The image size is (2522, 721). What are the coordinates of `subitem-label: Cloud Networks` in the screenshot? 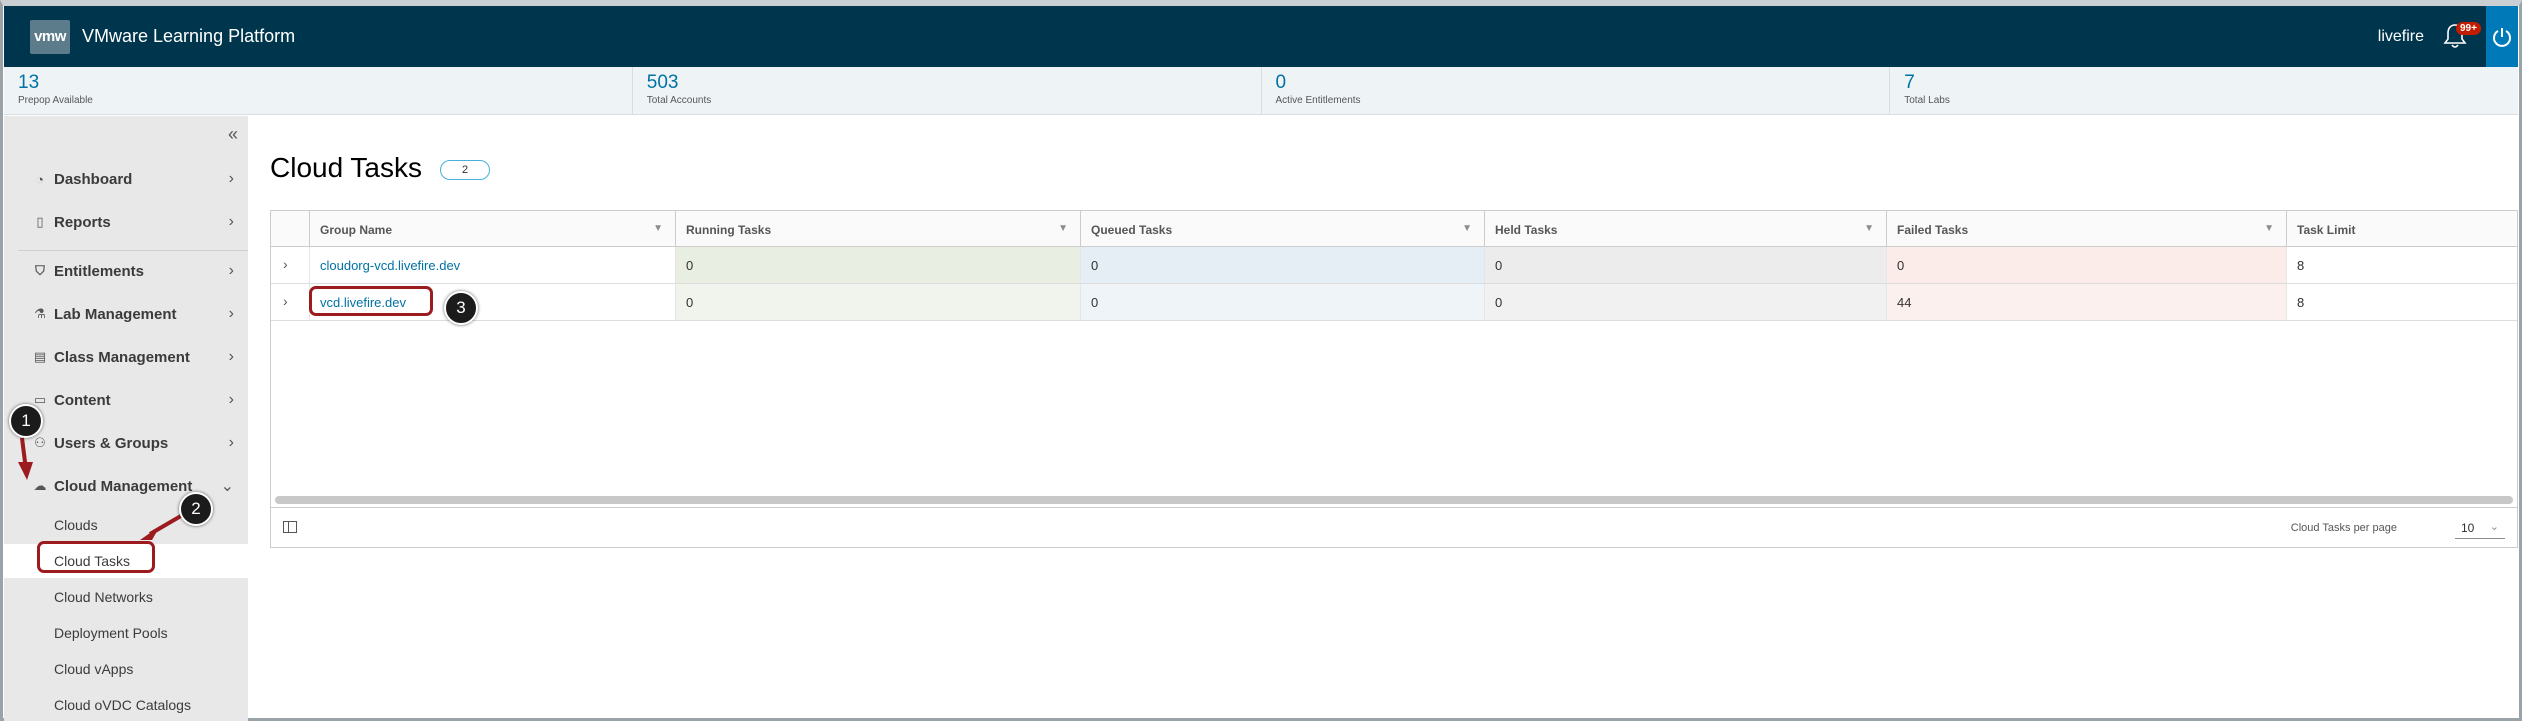 It's located at (103, 597).